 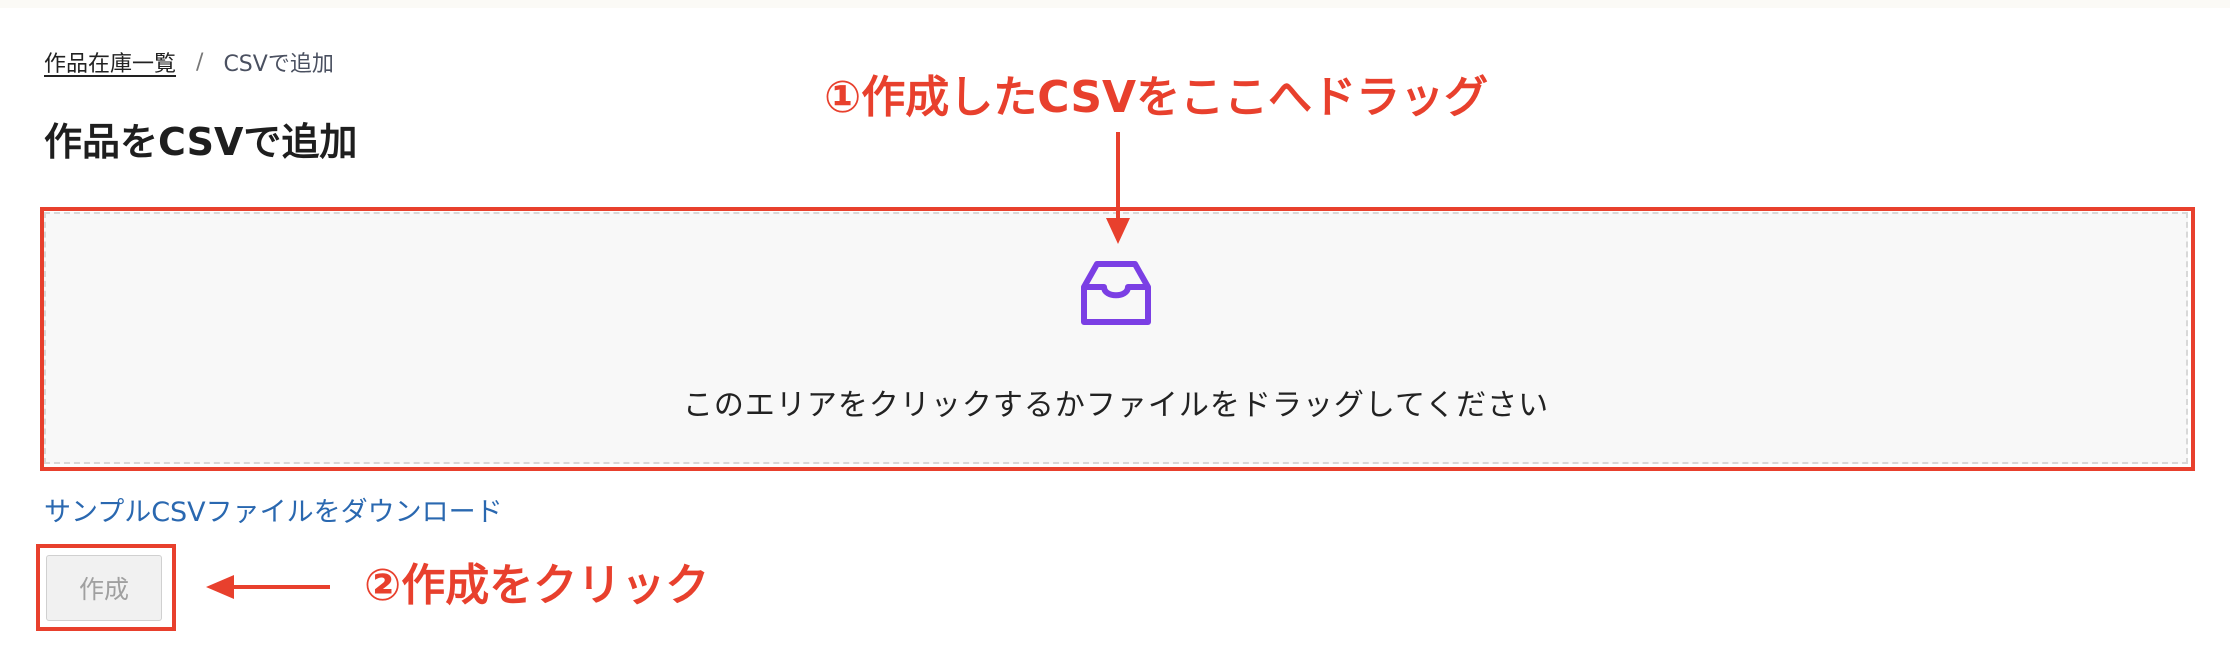 What do you see at coordinates (1116, 293) in the screenshot?
I see `inbox-icon` at bounding box center [1116, 293].